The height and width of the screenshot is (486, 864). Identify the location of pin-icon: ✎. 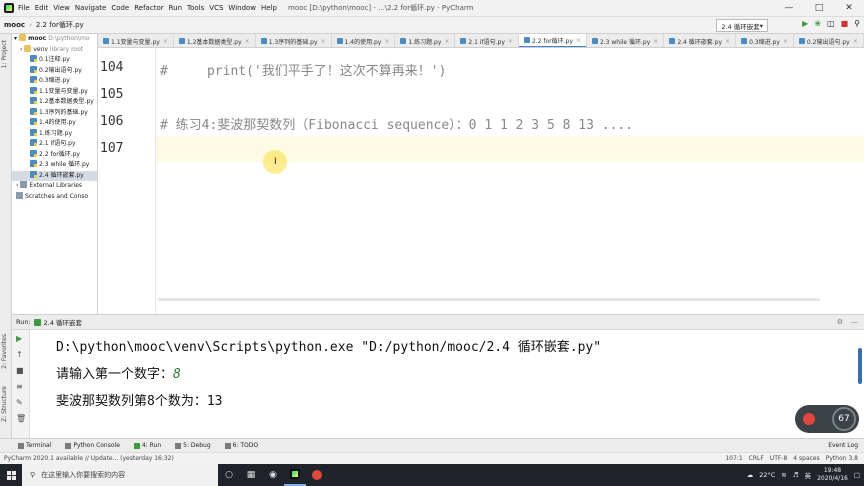
(19, 402).